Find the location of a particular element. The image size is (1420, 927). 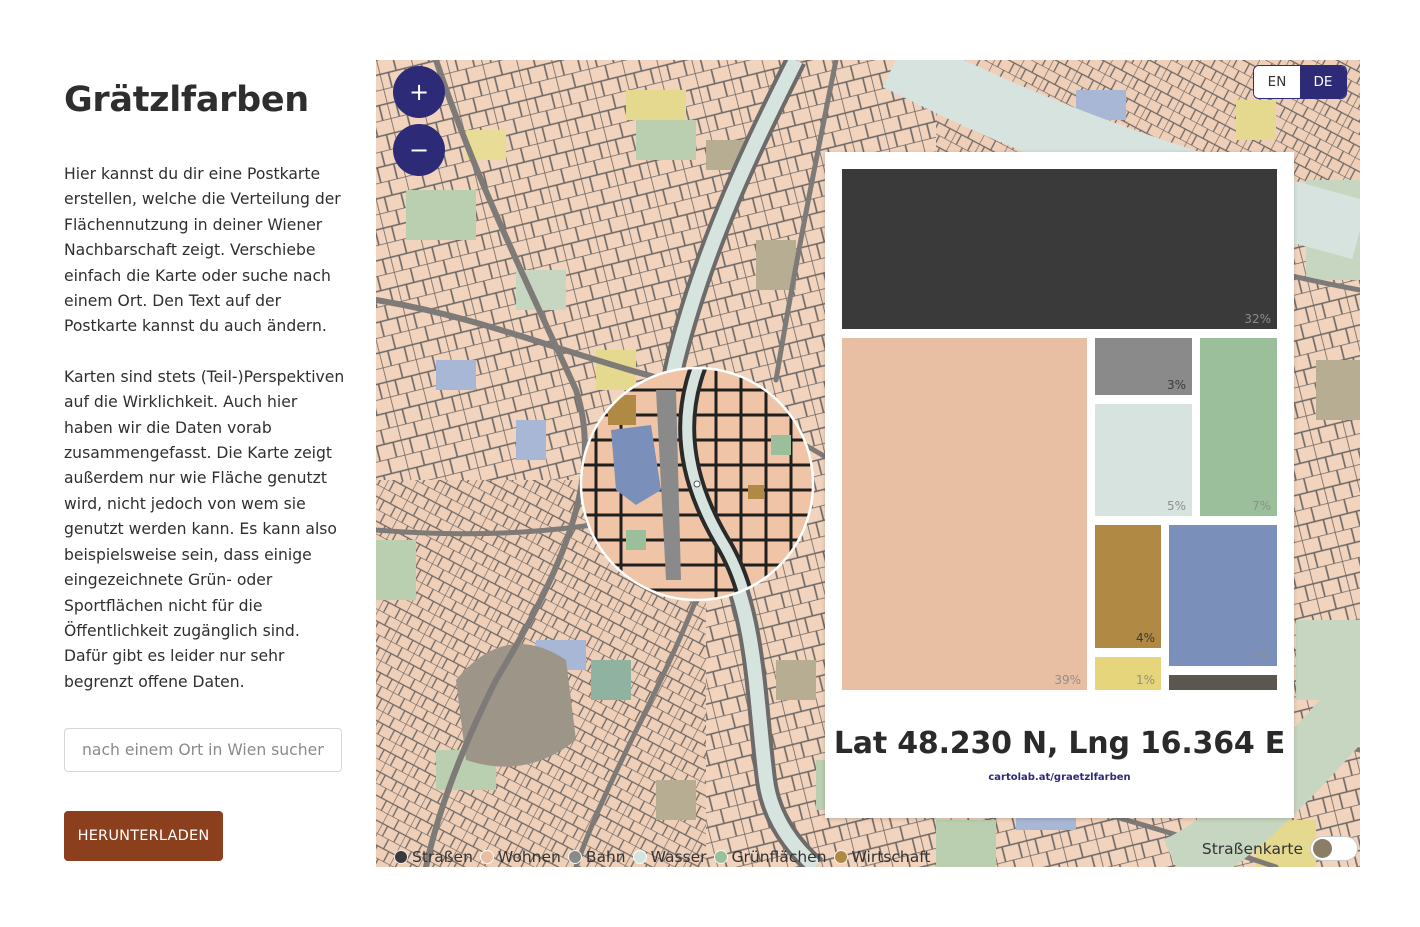

treemap-label: 5% is located at coordinates (1176, 506).